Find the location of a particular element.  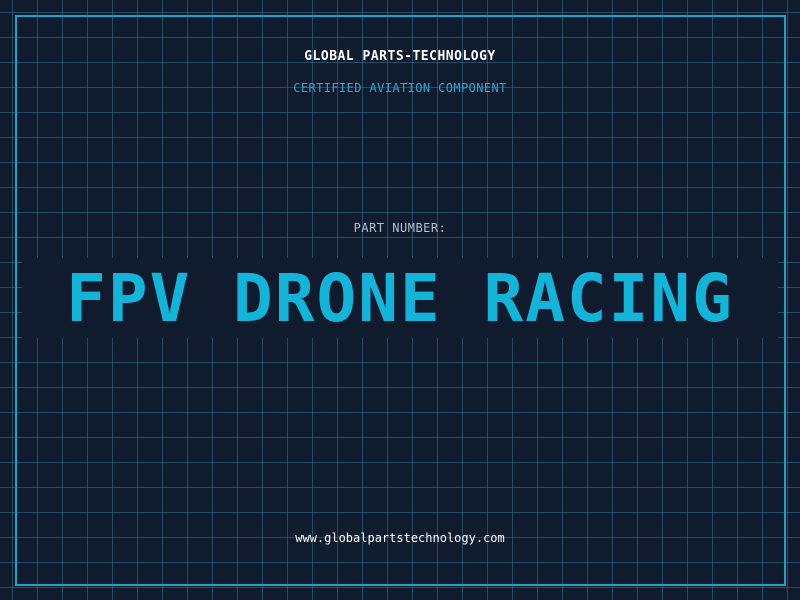

part-number-value: FPV DRONE RACING is located at coordinates (400, 298).